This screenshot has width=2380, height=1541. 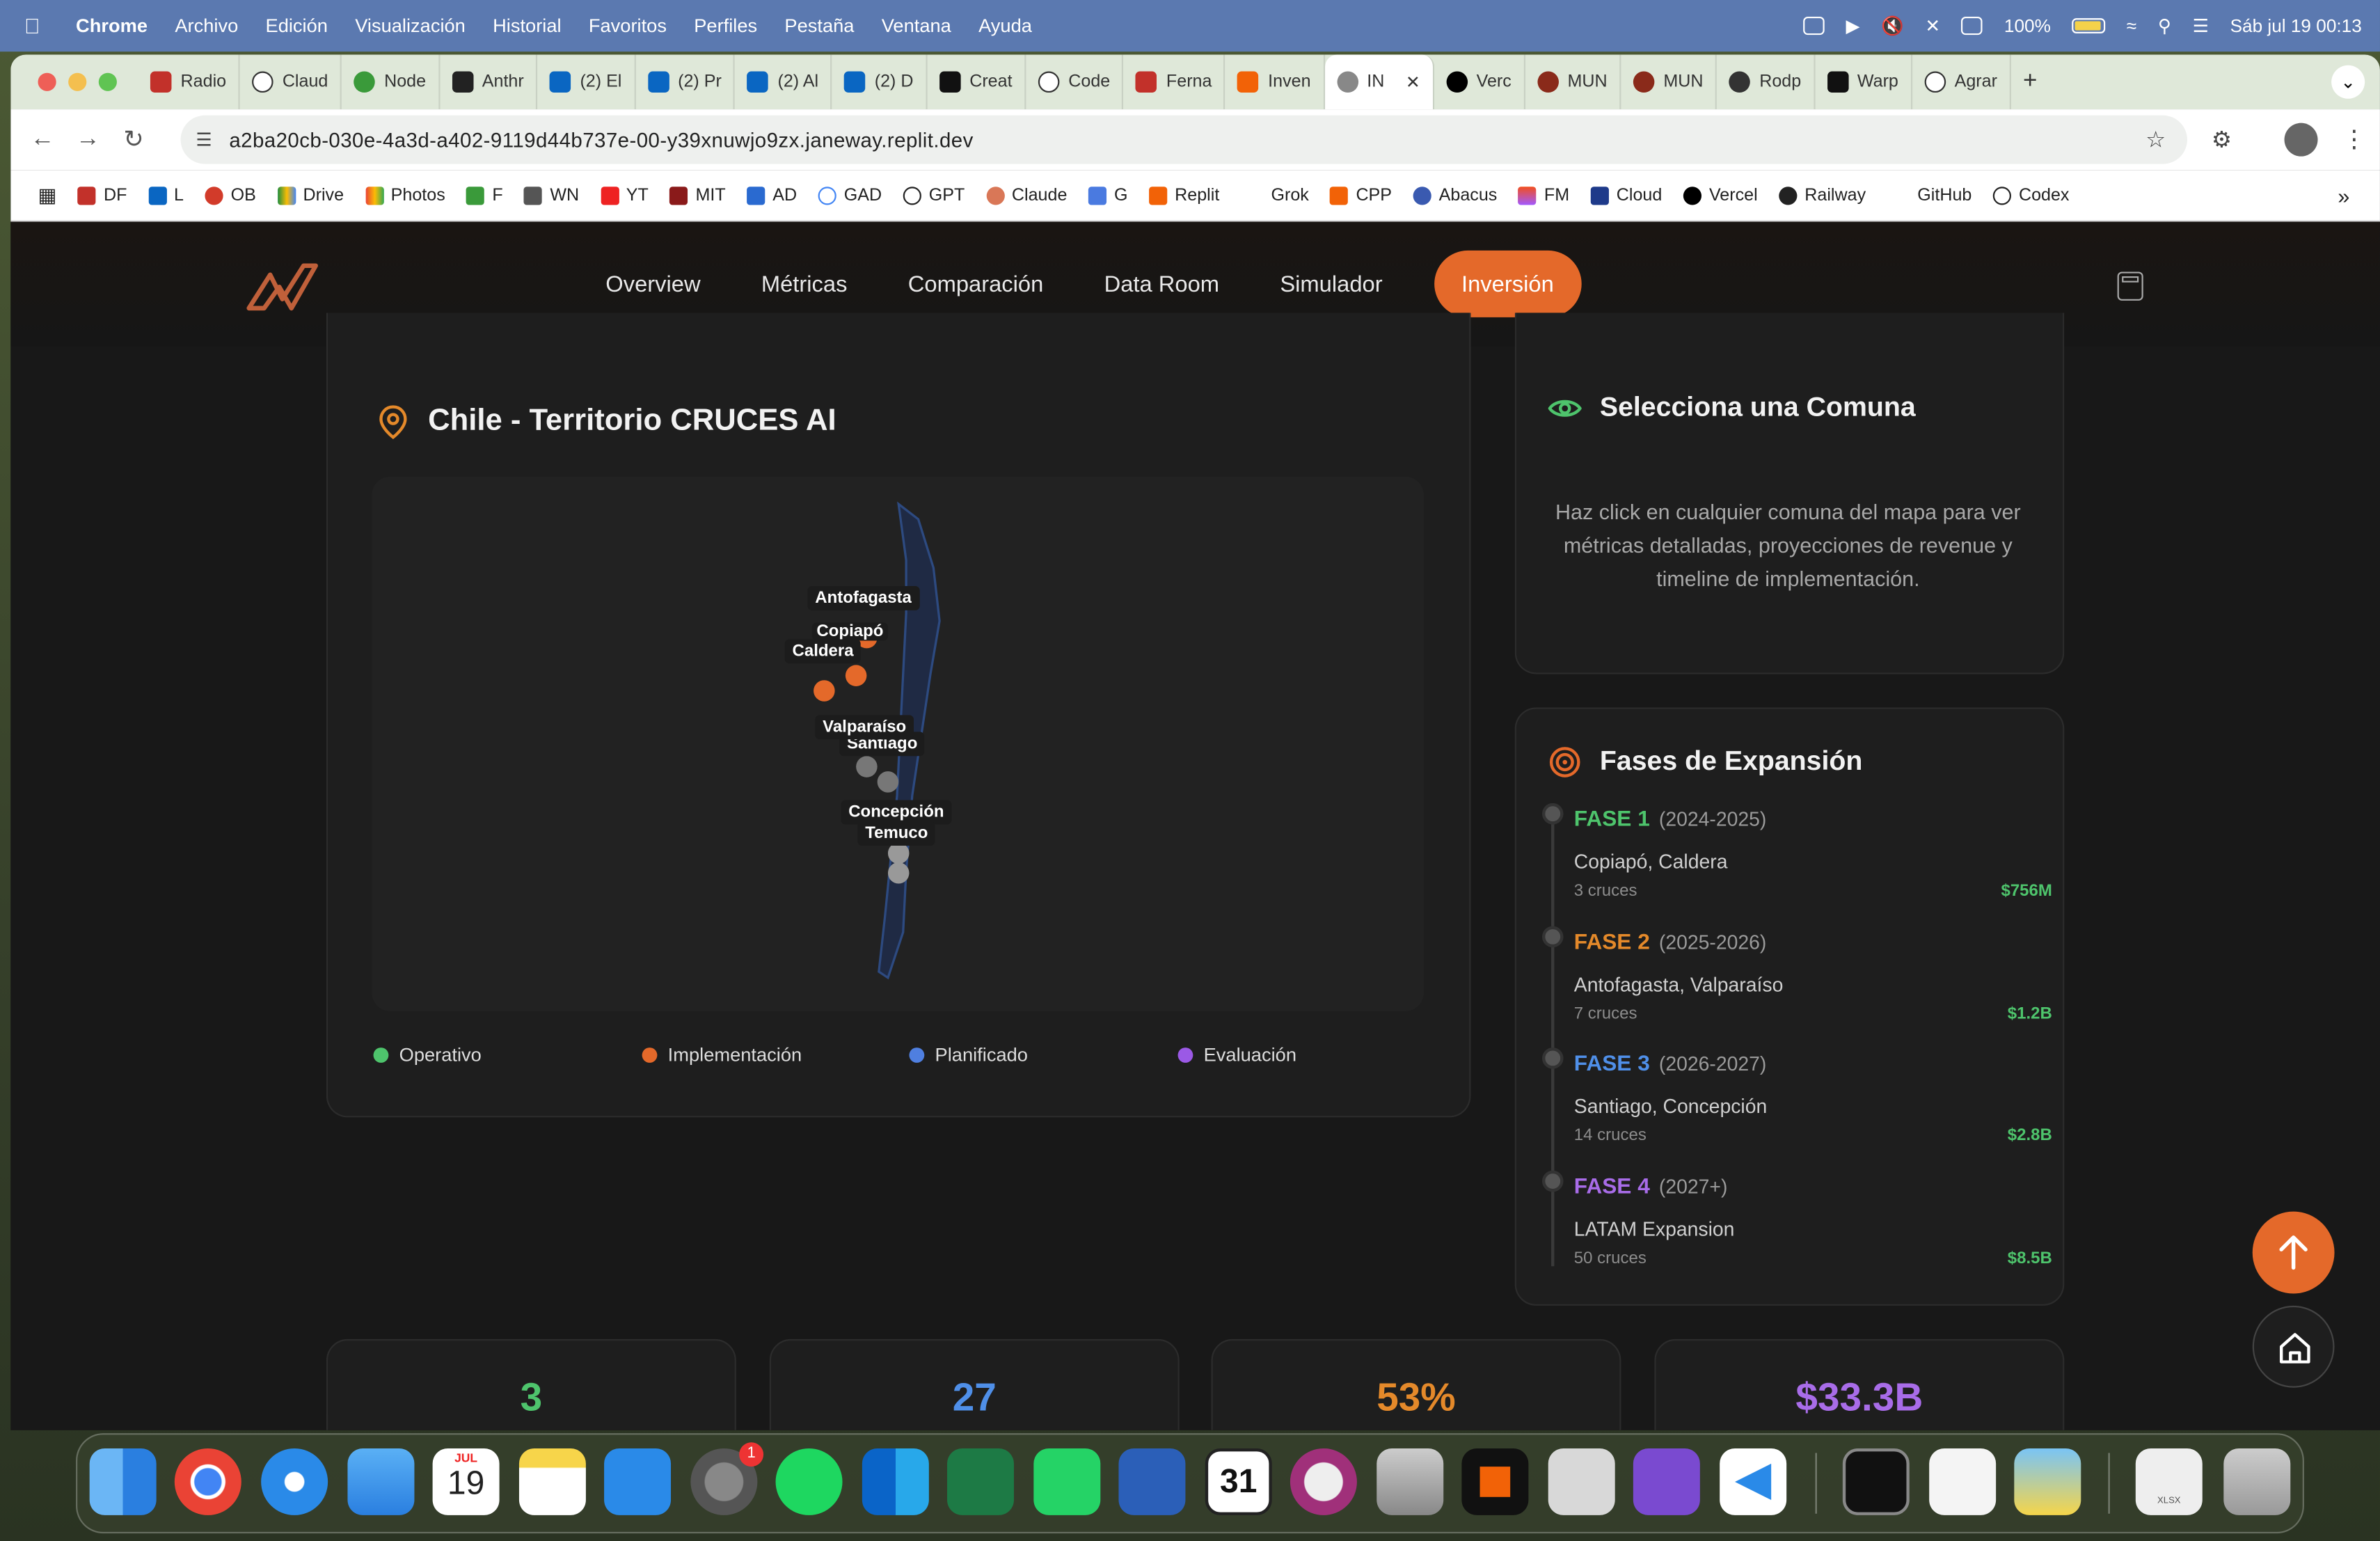 What do you see at coordinates (527, 26) in the screenshot?
I see `menu-historial: Historial` at bounding box center [527, 26].